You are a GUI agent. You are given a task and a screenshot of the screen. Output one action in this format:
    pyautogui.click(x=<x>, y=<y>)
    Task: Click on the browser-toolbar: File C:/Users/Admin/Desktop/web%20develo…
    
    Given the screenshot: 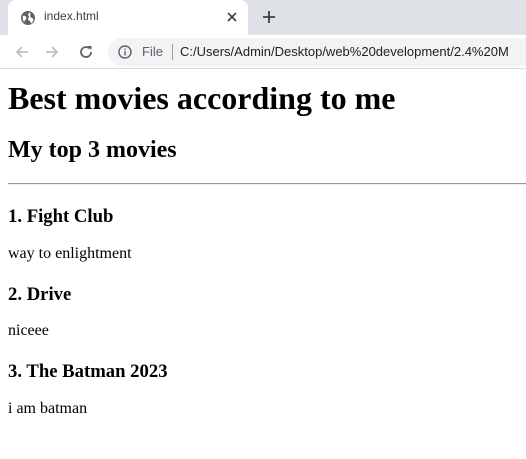 What is the action you would take?
    pyautogui.click(x=263, y=52)
    